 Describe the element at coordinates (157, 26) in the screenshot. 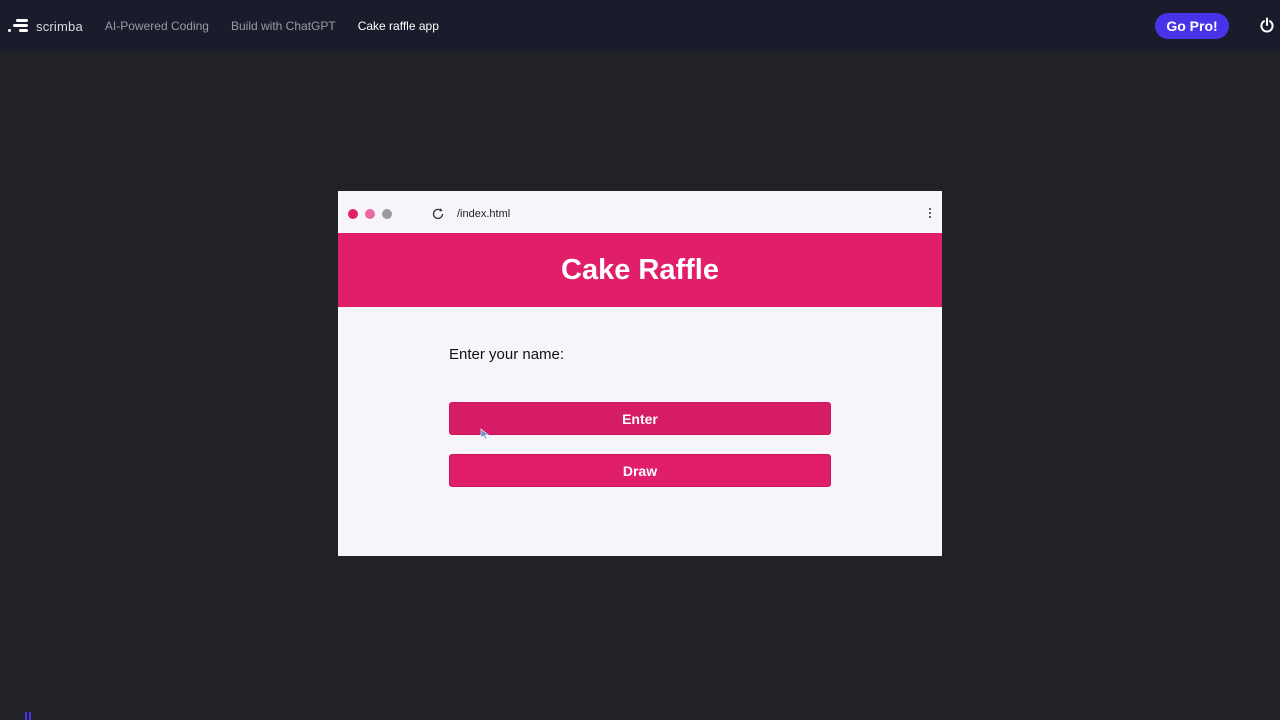

I see `breadcrumb-course: AI-Powered Coding` at that location.